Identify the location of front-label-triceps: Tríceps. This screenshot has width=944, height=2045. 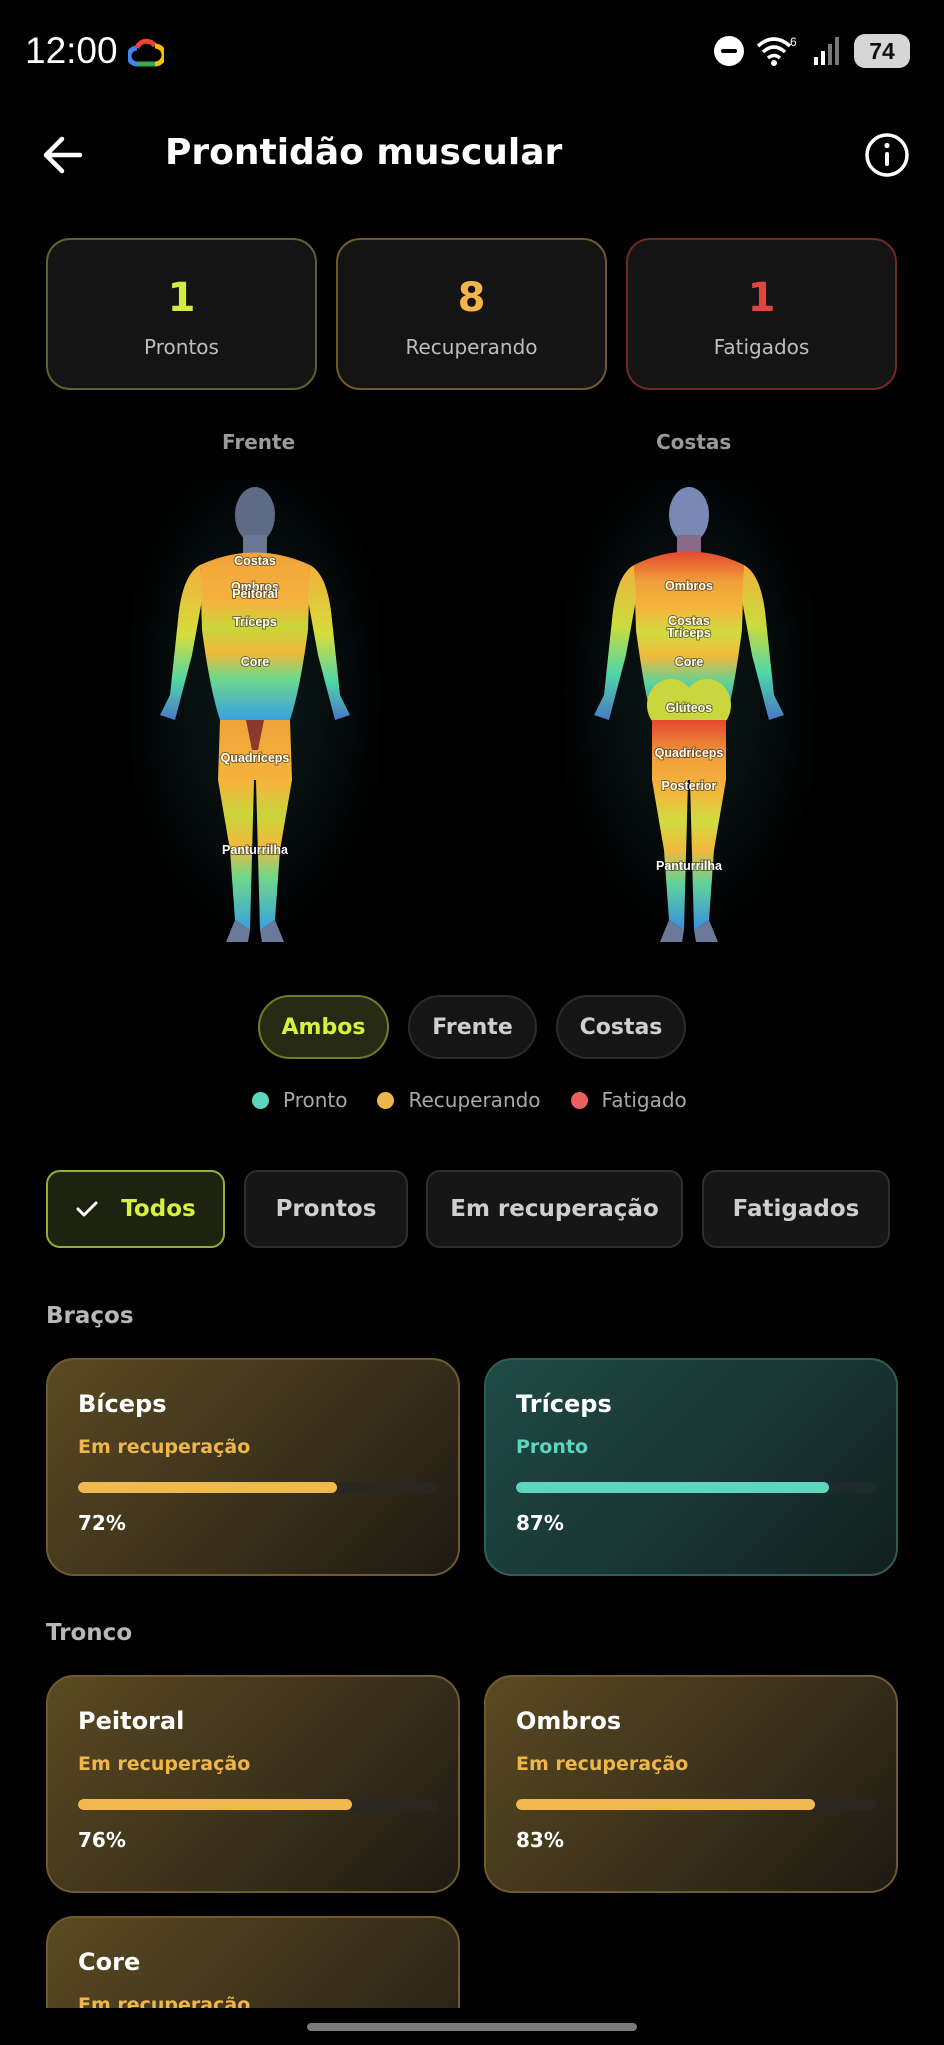
(255, 622).